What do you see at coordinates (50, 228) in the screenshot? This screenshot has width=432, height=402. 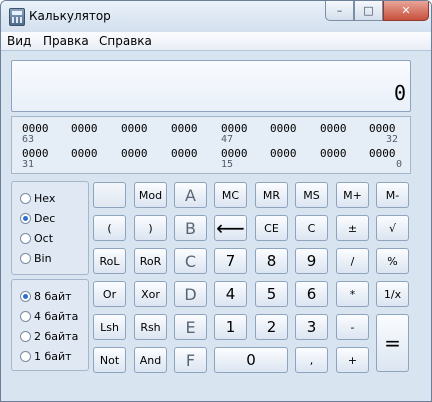 I see `radix-panel: Hex Dec Oct Bin` at bounding box center [50, 228].